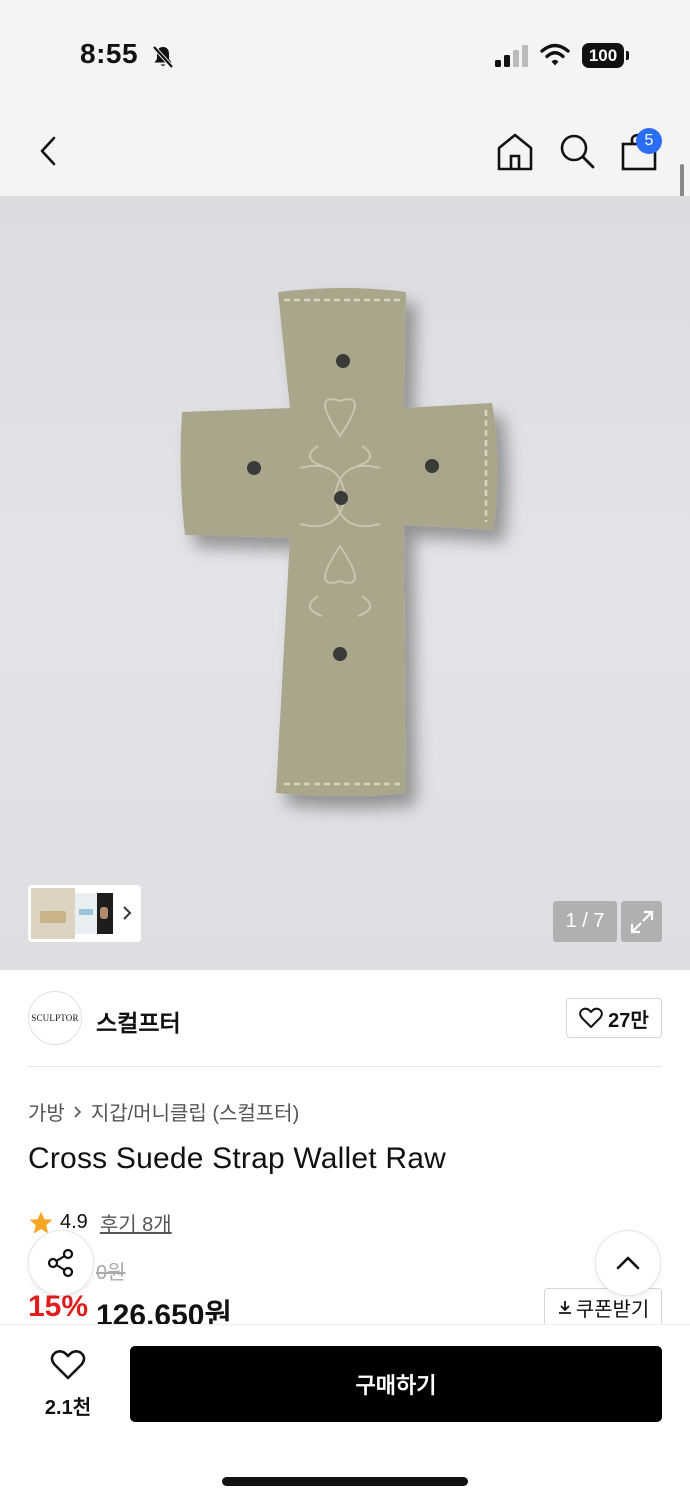 This screenshot has height=1500, width=690. What do you see at coordinates (396, 1384) in the screenshot?
I see `buy-button: 구매하기` at bounding box center [396, 1384].